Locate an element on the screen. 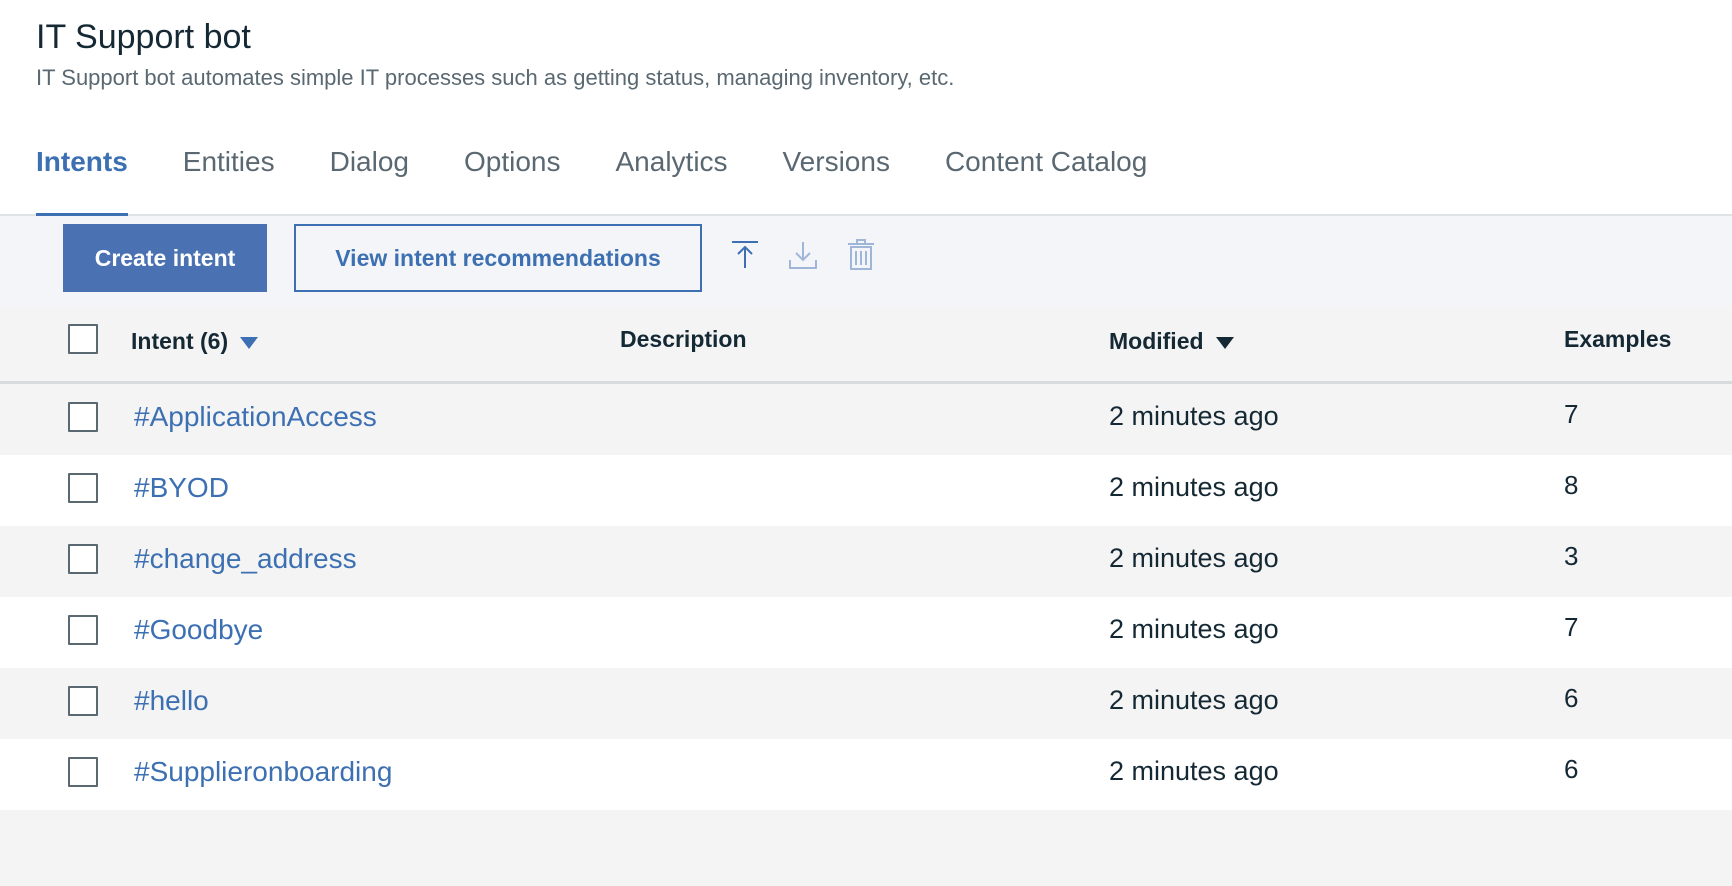 This screenshot has width=1732, height=886. view-intent-recommendations-button: View intent recommendations is located at coordinates (498, 258).